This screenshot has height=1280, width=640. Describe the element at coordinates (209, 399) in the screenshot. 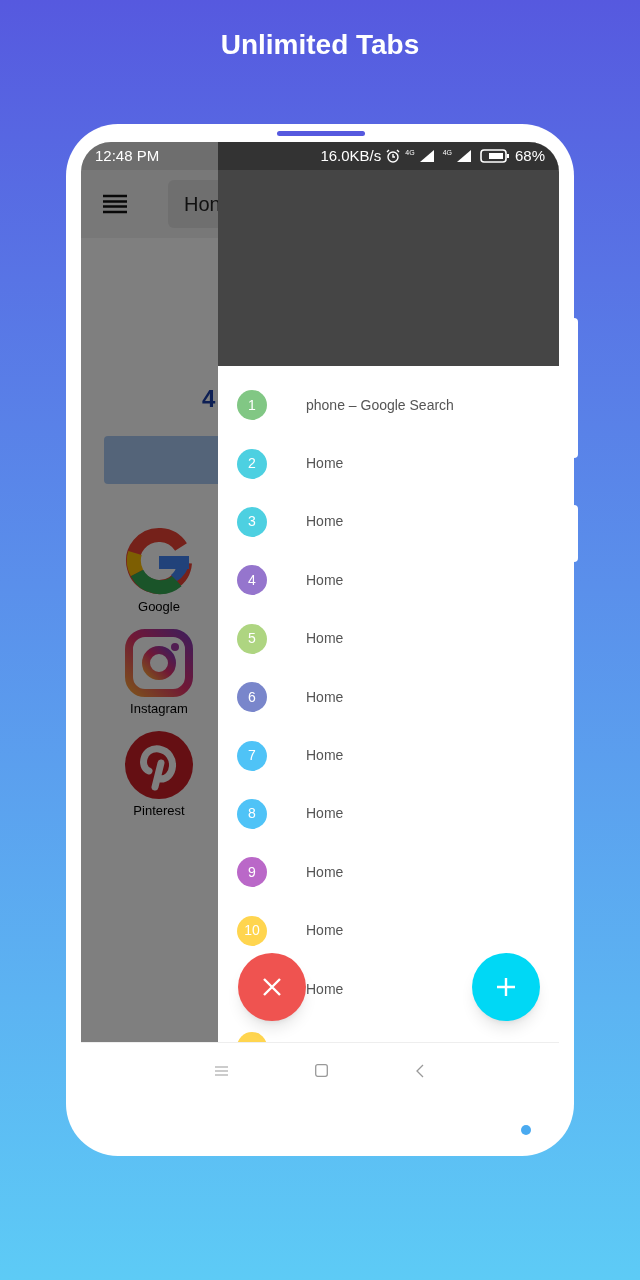

I see `page-heading: 4` at that location.